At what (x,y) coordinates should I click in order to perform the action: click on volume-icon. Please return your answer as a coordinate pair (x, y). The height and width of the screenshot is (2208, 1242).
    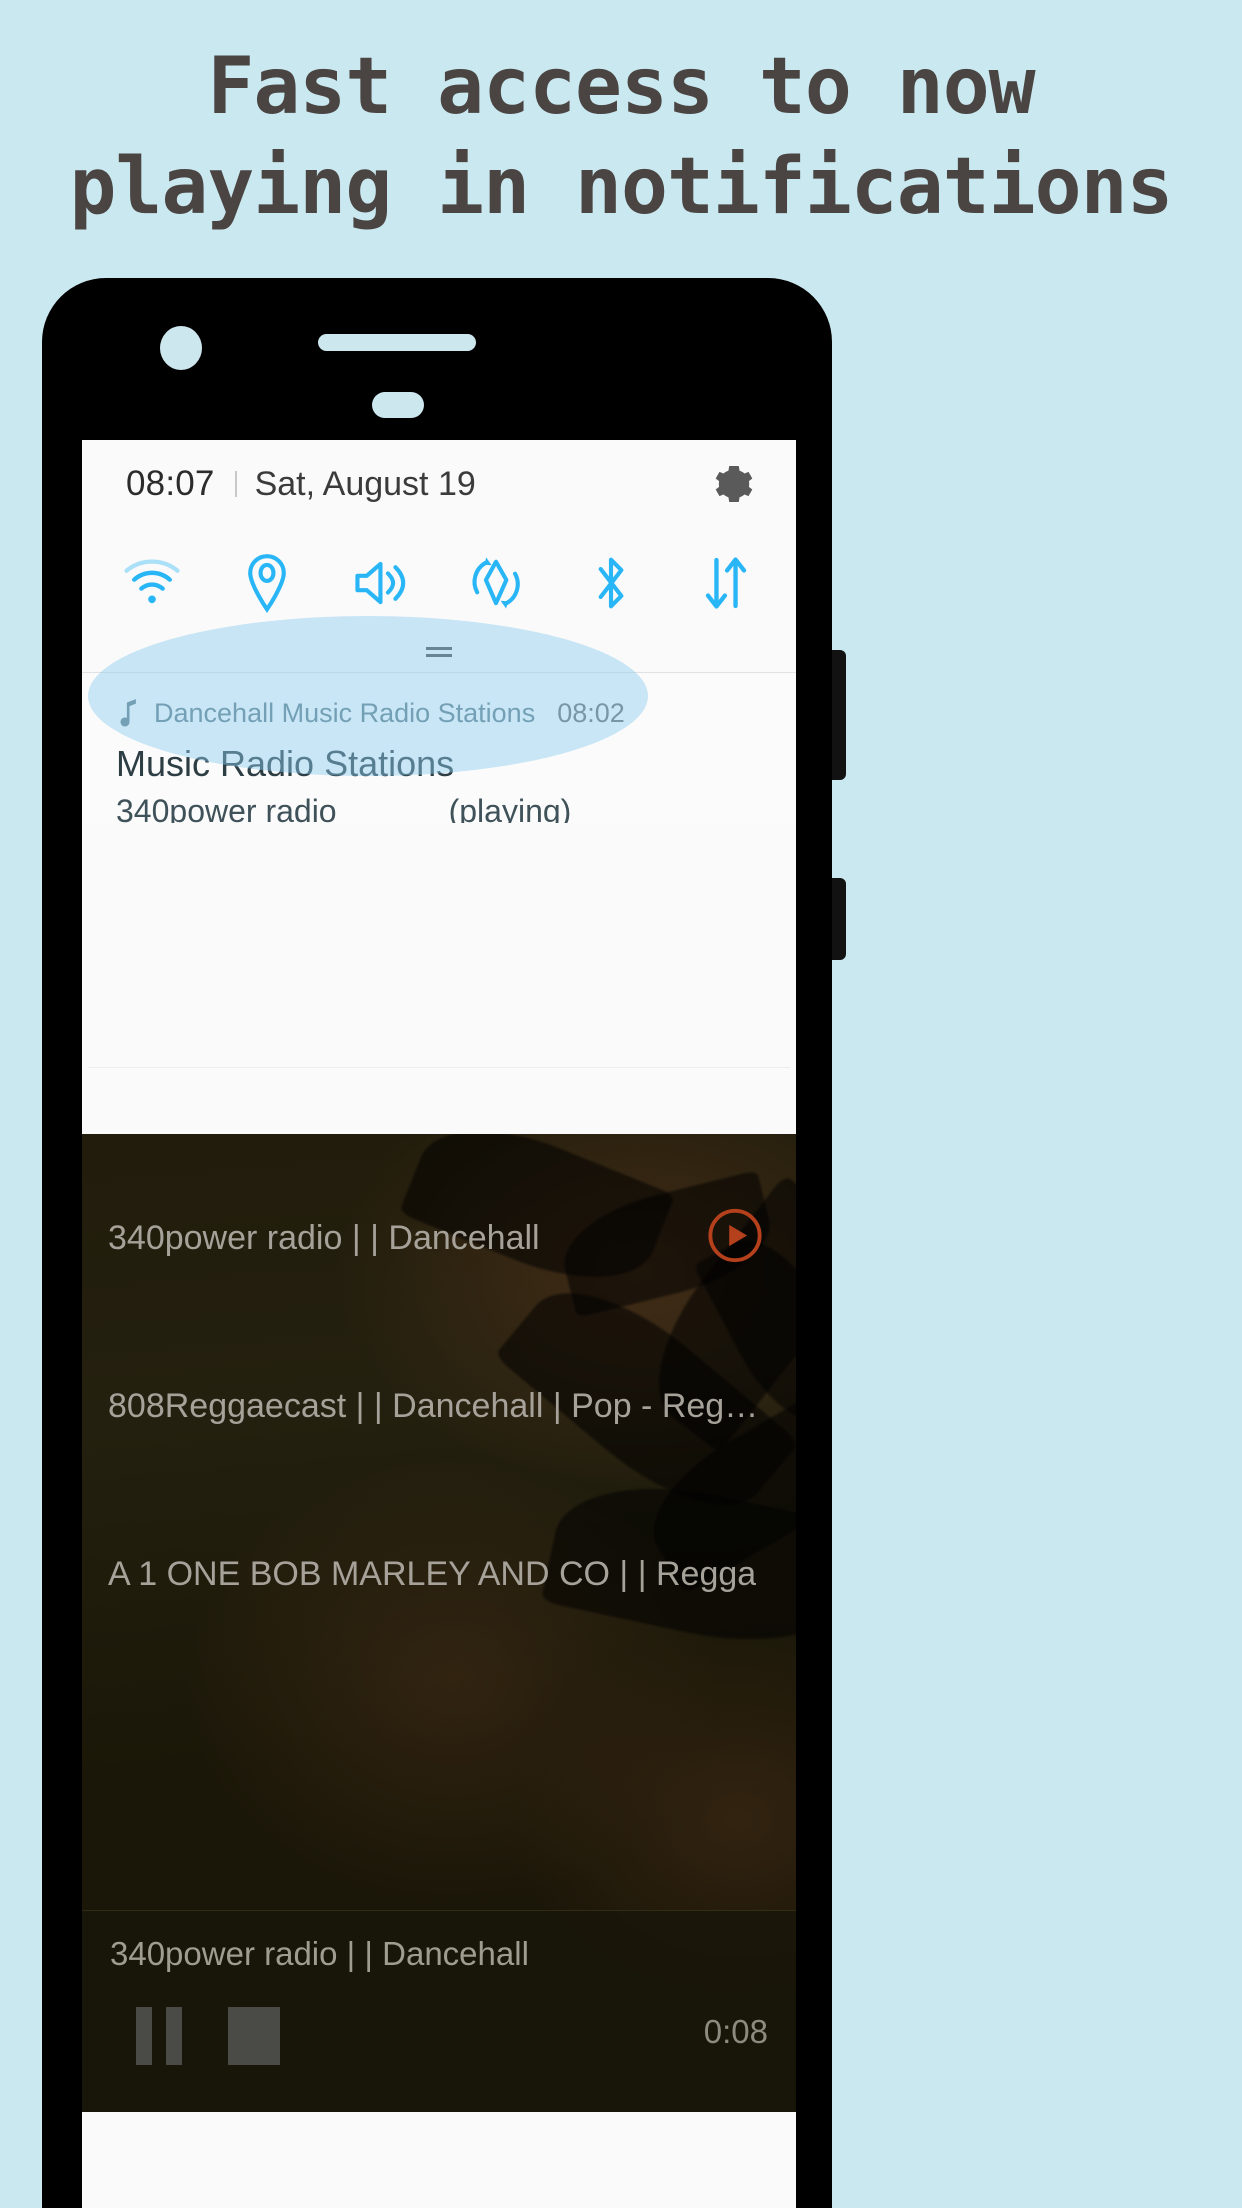
    Looking at the image, I should click on (382, 583).